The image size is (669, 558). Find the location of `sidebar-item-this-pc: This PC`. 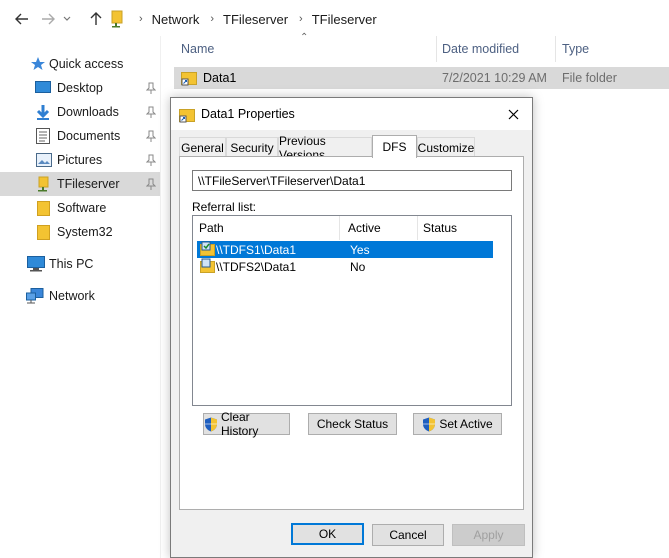

sidebar-item-this-pc: This PC is located at coordinates (80, 264).